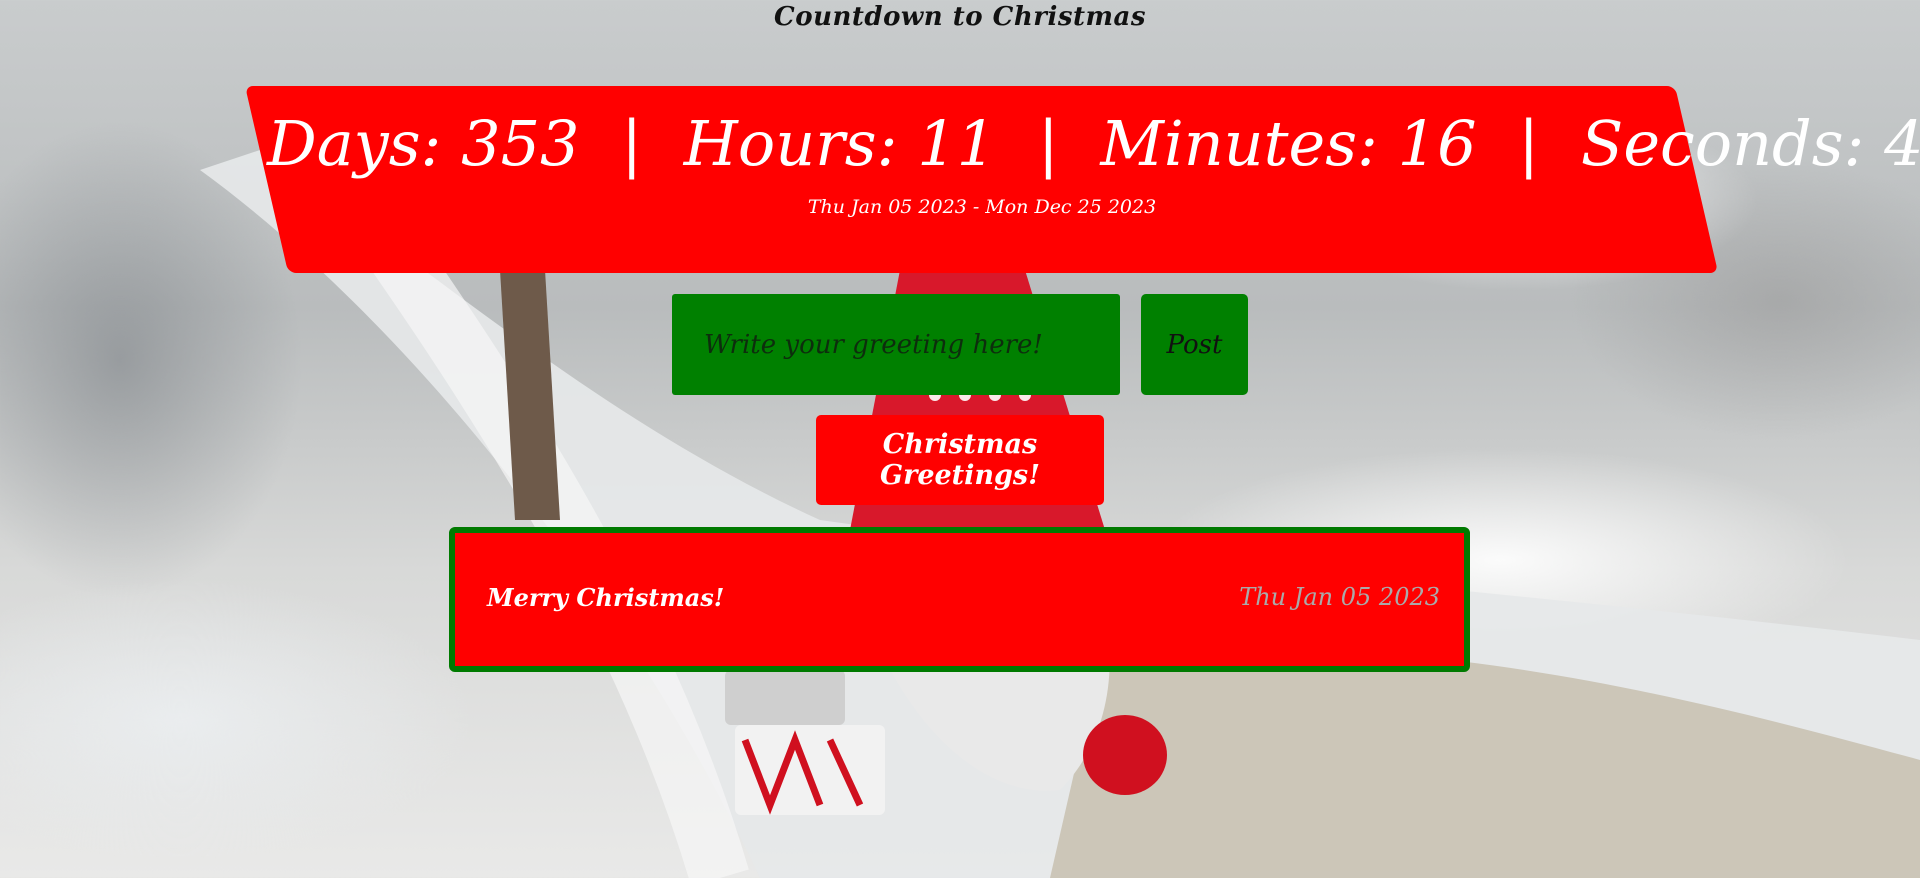  What do you see at coordinates (790, 143) in the screenshot?
I see `hours-label: Hours:` at bounding box center [790, 143].